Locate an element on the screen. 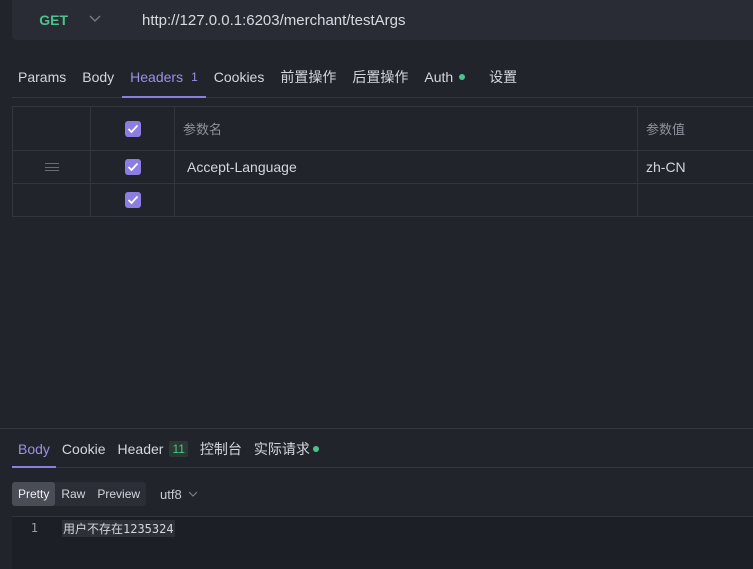 The image size is (753, 569). table-row: Accept-Language zh-CN is located at coordinates (383, 167).